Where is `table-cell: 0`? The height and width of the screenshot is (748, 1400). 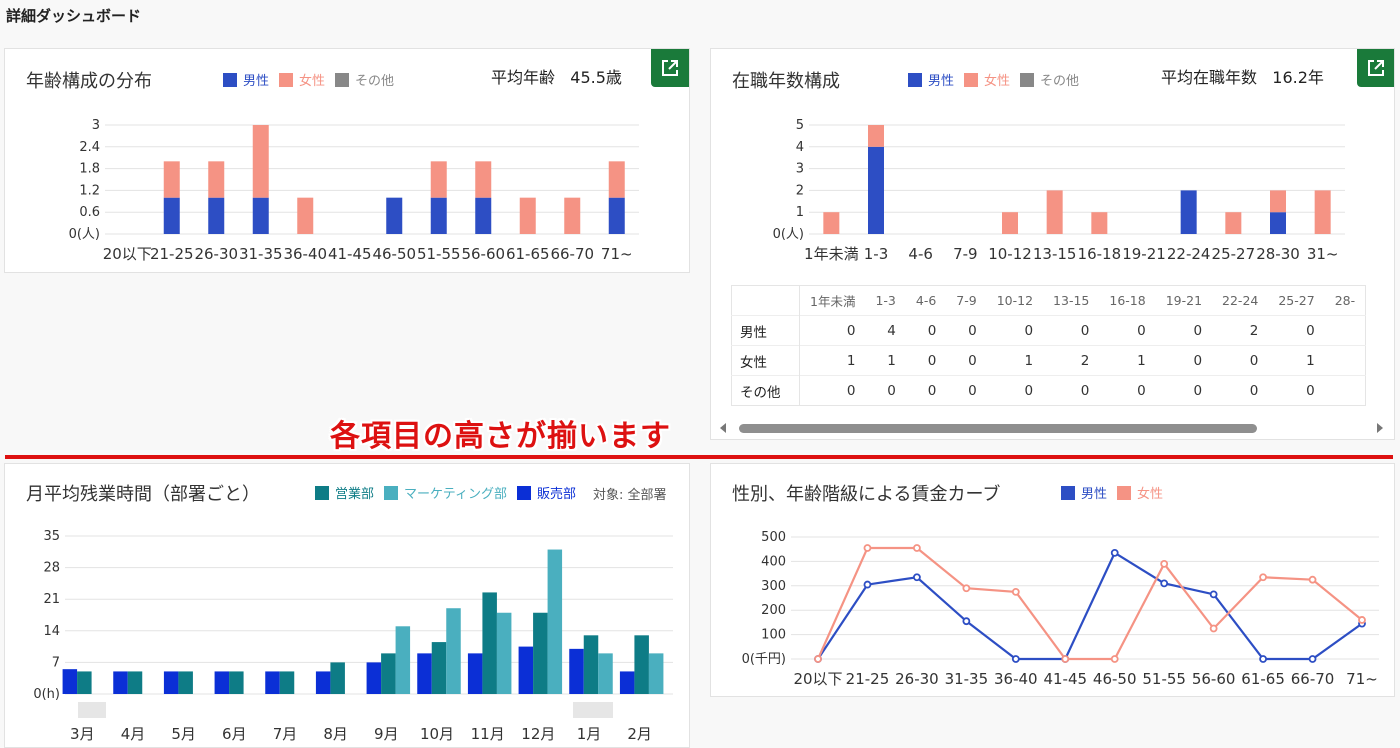 table-cell: 0 is located at coordinates (891, 390).